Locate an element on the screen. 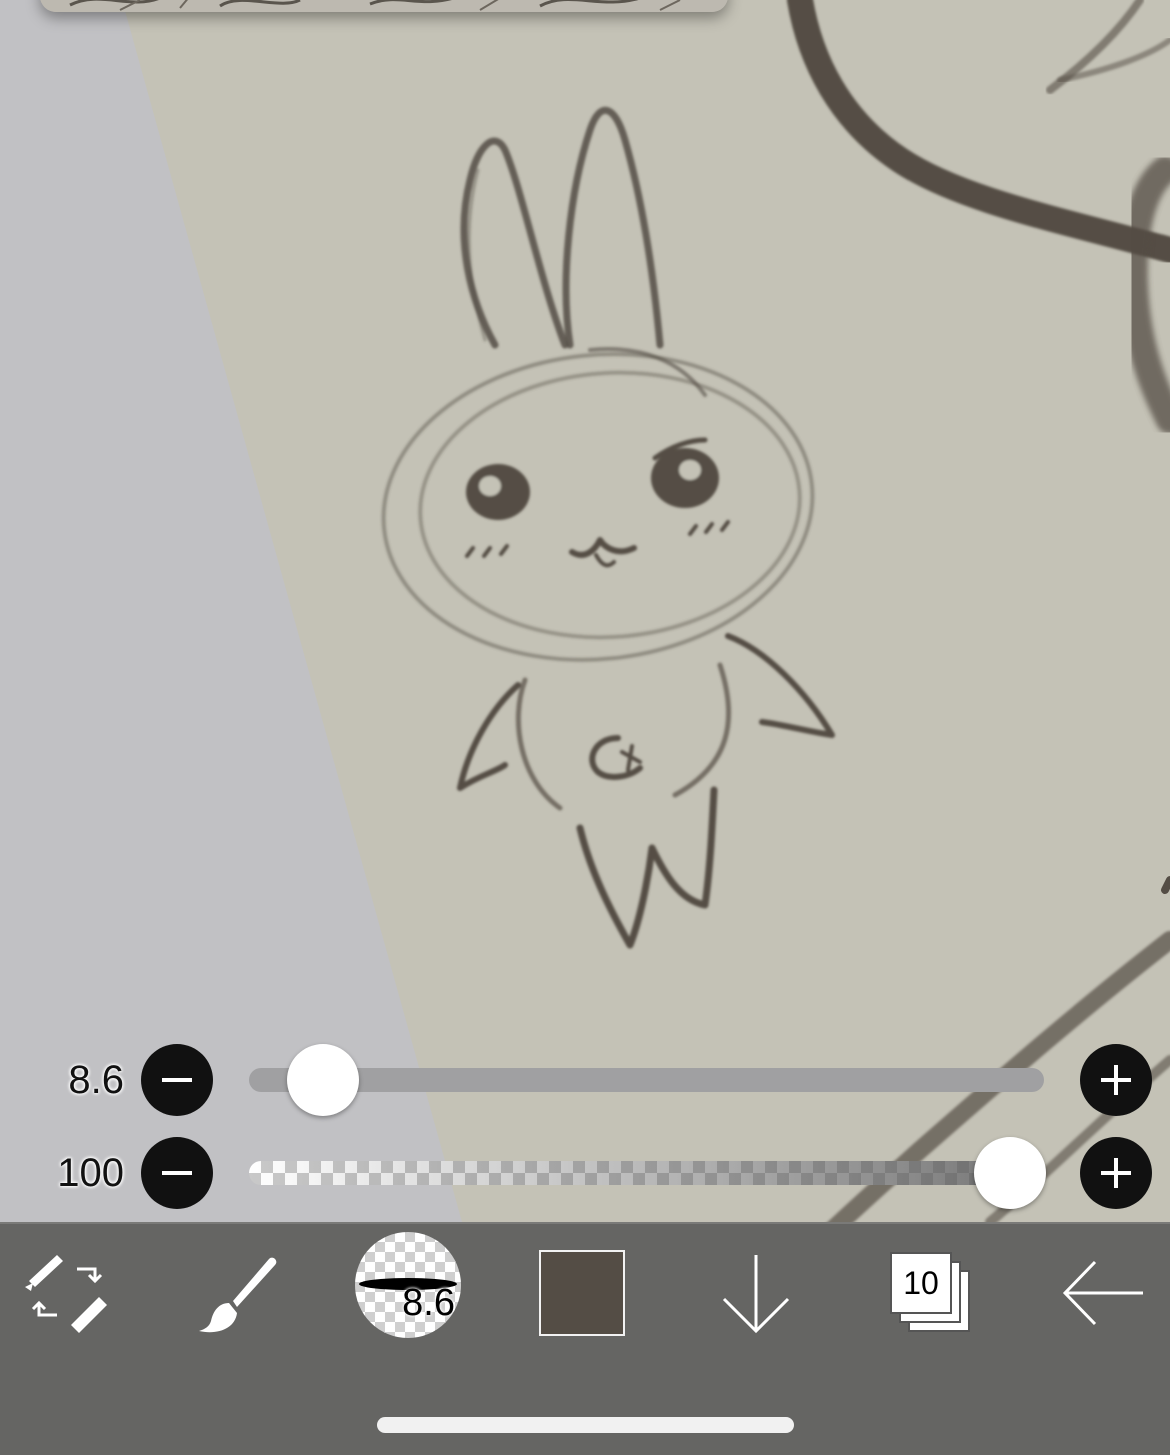  brush-size-slider-thumb is located at coordinates (323, 1080).